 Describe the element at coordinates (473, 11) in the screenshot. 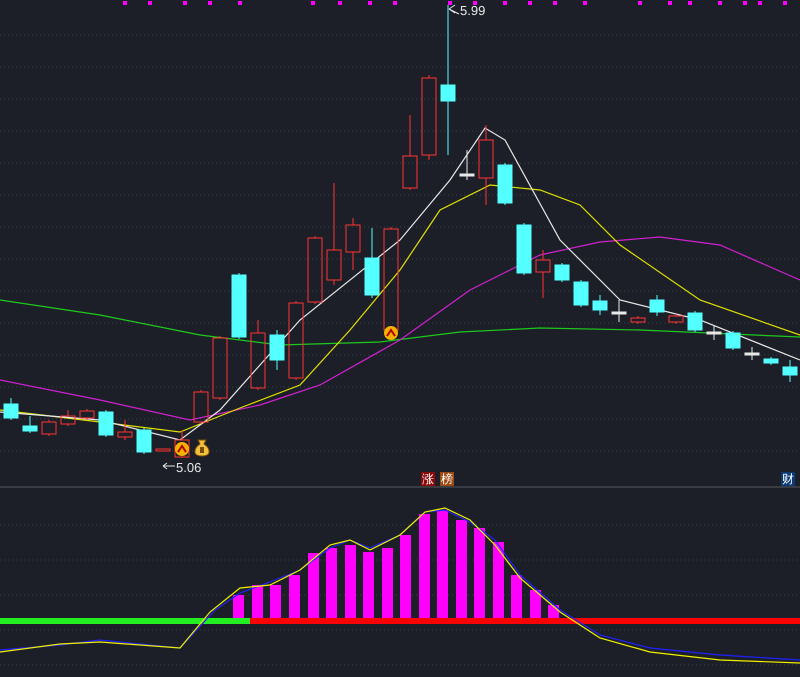

I see `high-price-label: 5.99` at that location.